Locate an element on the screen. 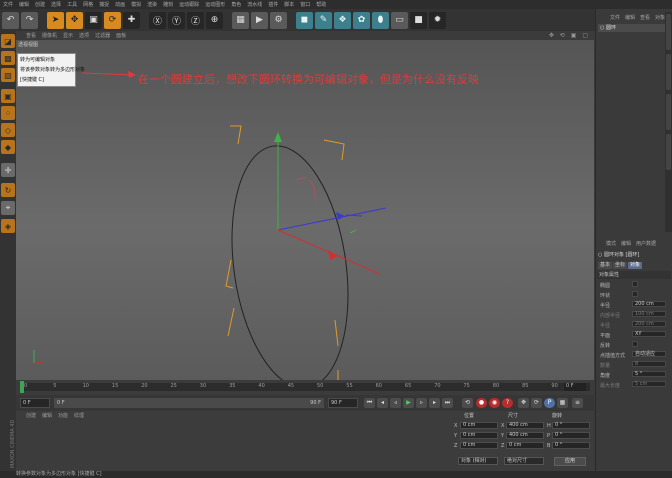 The height and width of the screenshot is (478, 672). coord-size-z-field: 0 cm is located at coordinates (525, 445).